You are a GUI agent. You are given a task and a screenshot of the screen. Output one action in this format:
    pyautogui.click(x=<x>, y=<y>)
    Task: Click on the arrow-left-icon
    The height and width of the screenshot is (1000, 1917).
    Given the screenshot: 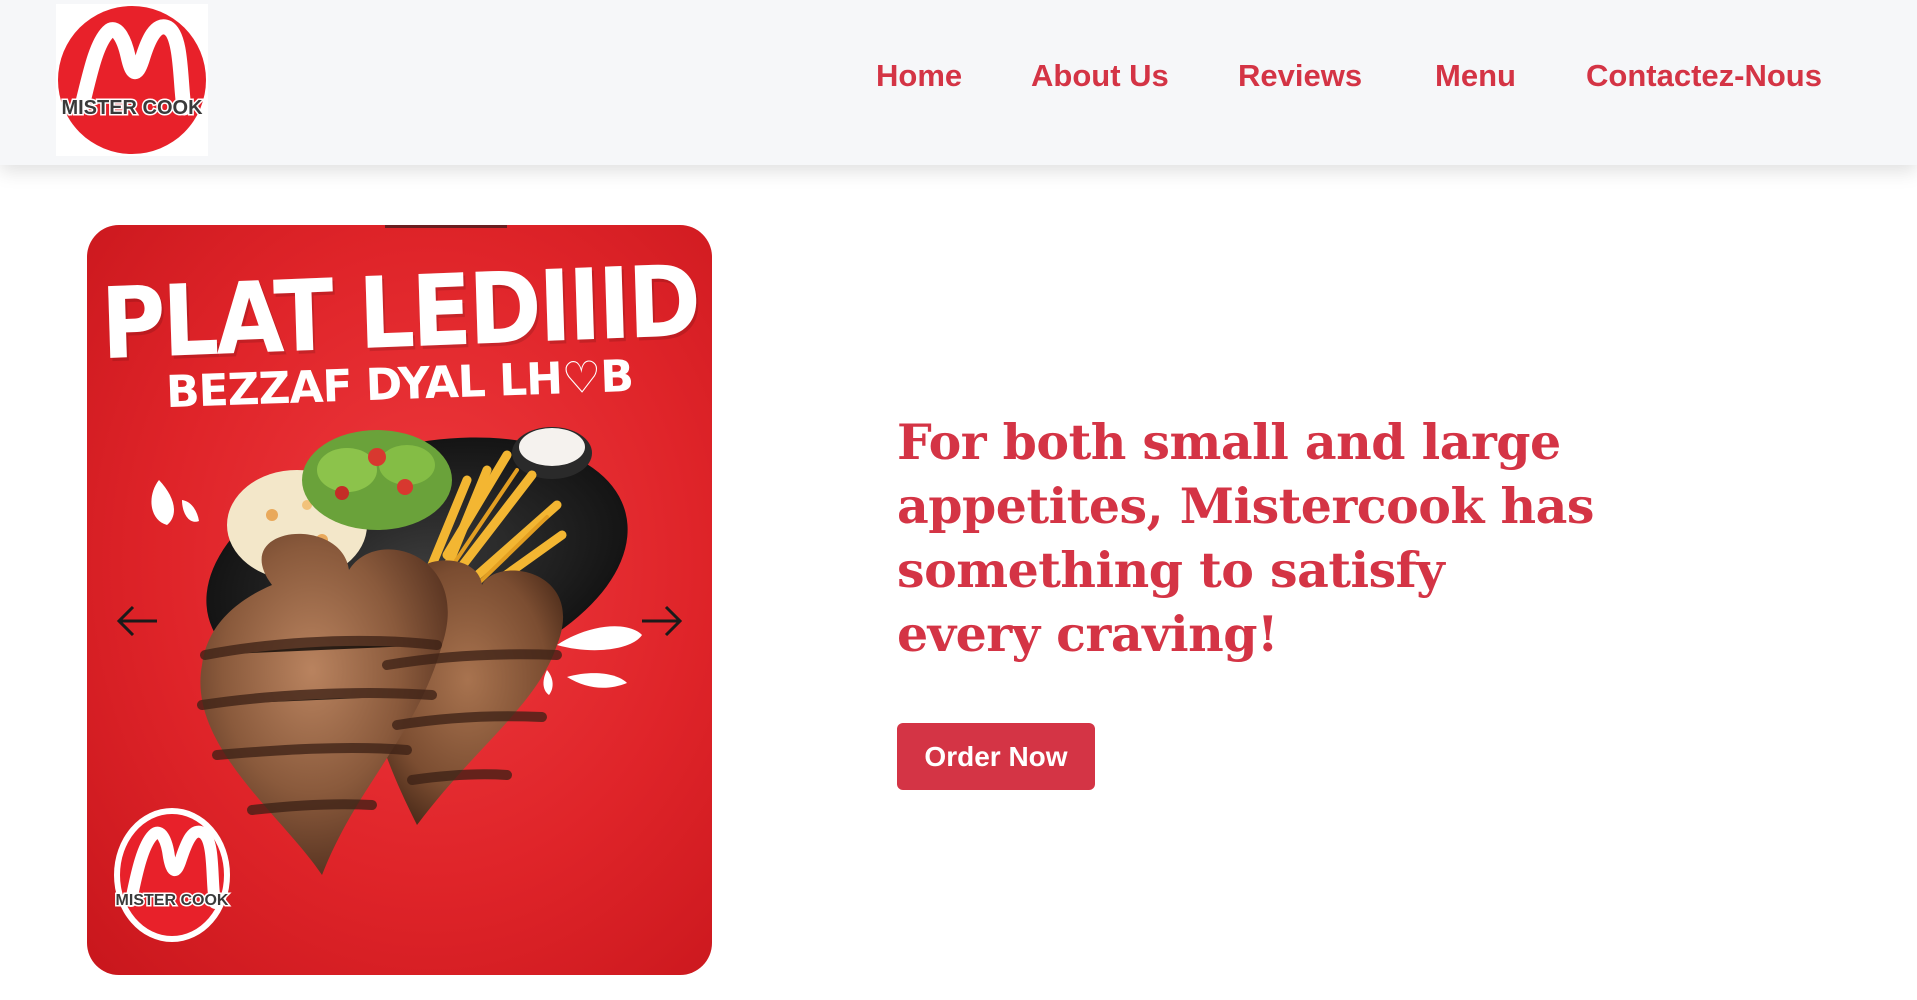 What is the action you would take?
    pyautogui.click(x=137, y=621)
    